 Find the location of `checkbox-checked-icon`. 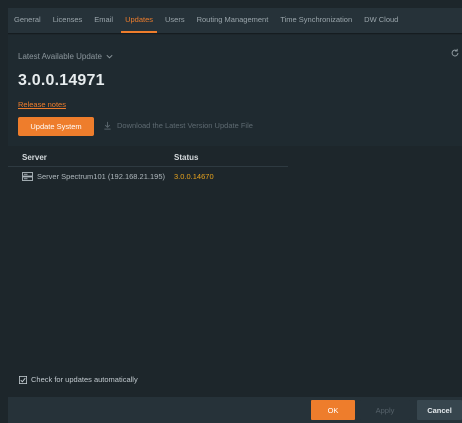

checkbox-checked-icon is located at coordinates (23, 379).